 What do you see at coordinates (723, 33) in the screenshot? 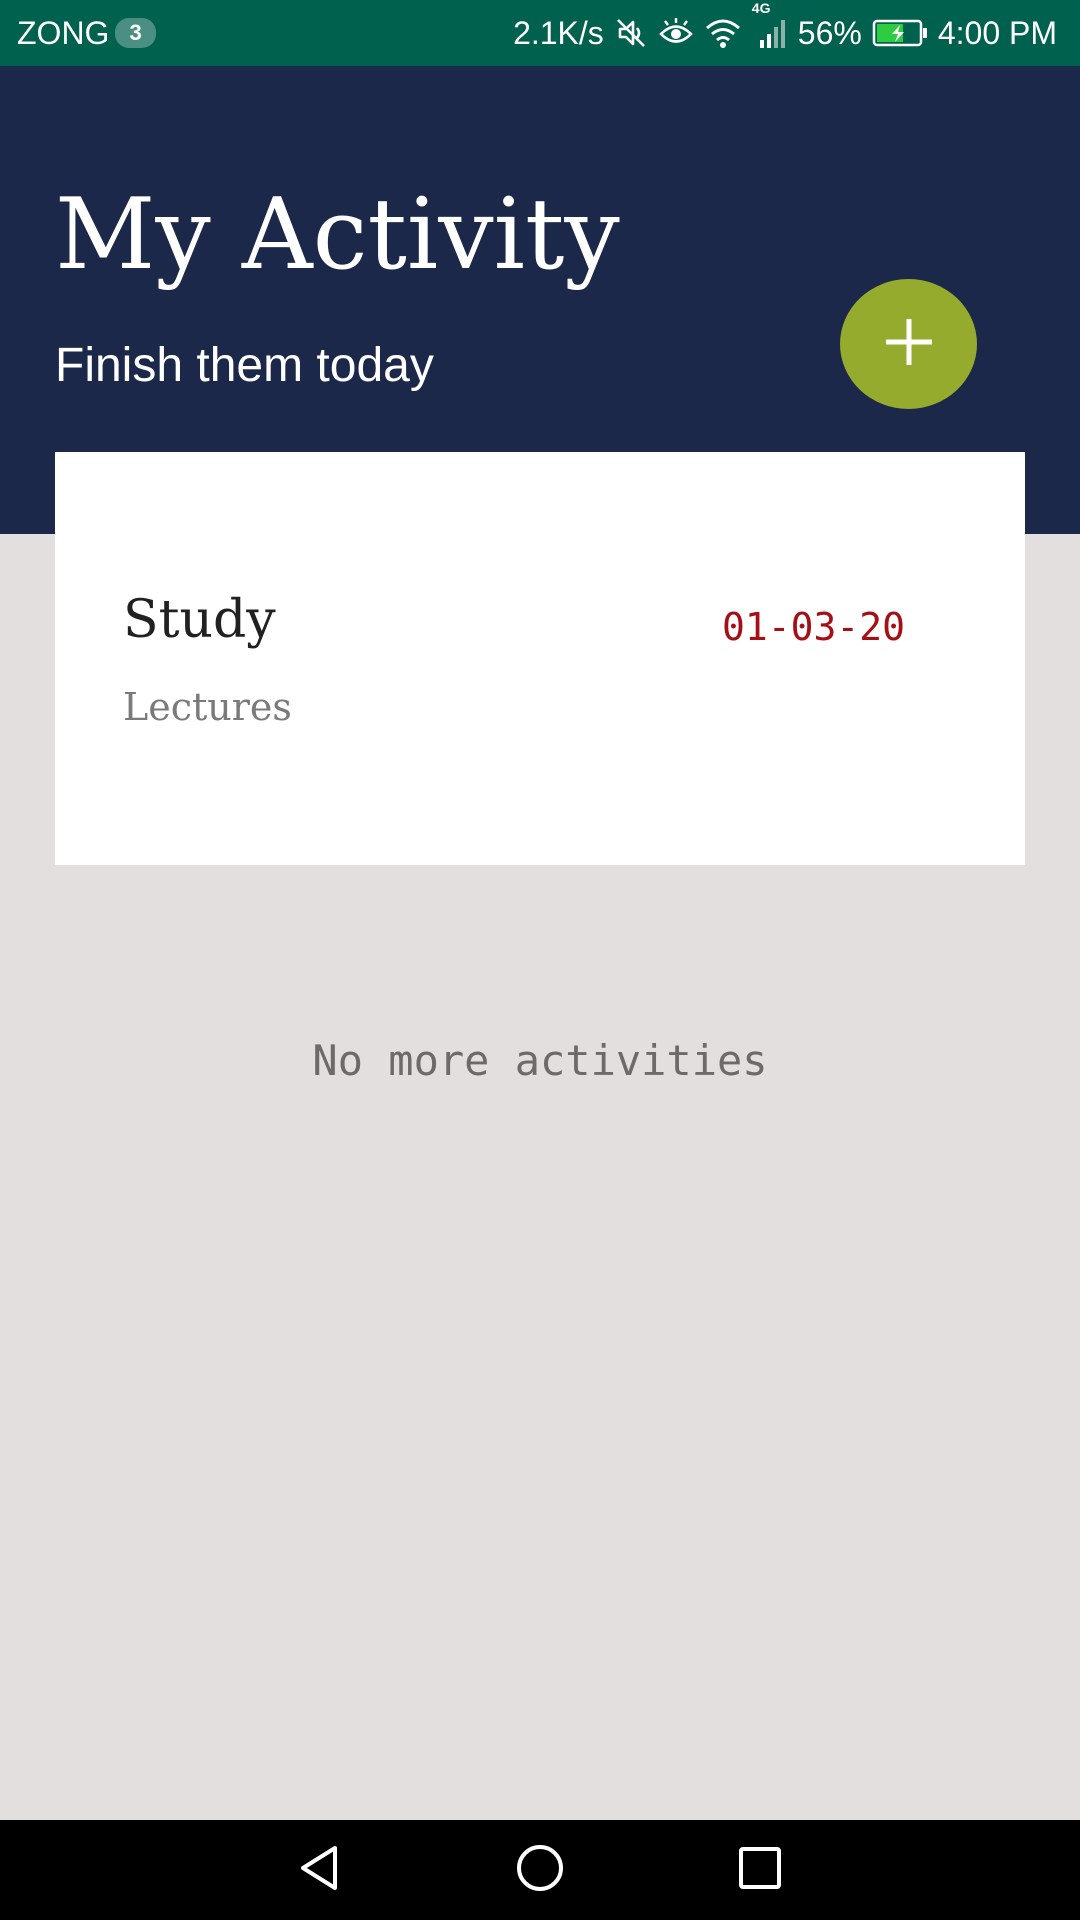
I see `wifi-icon` at bounding box center [723, 33].